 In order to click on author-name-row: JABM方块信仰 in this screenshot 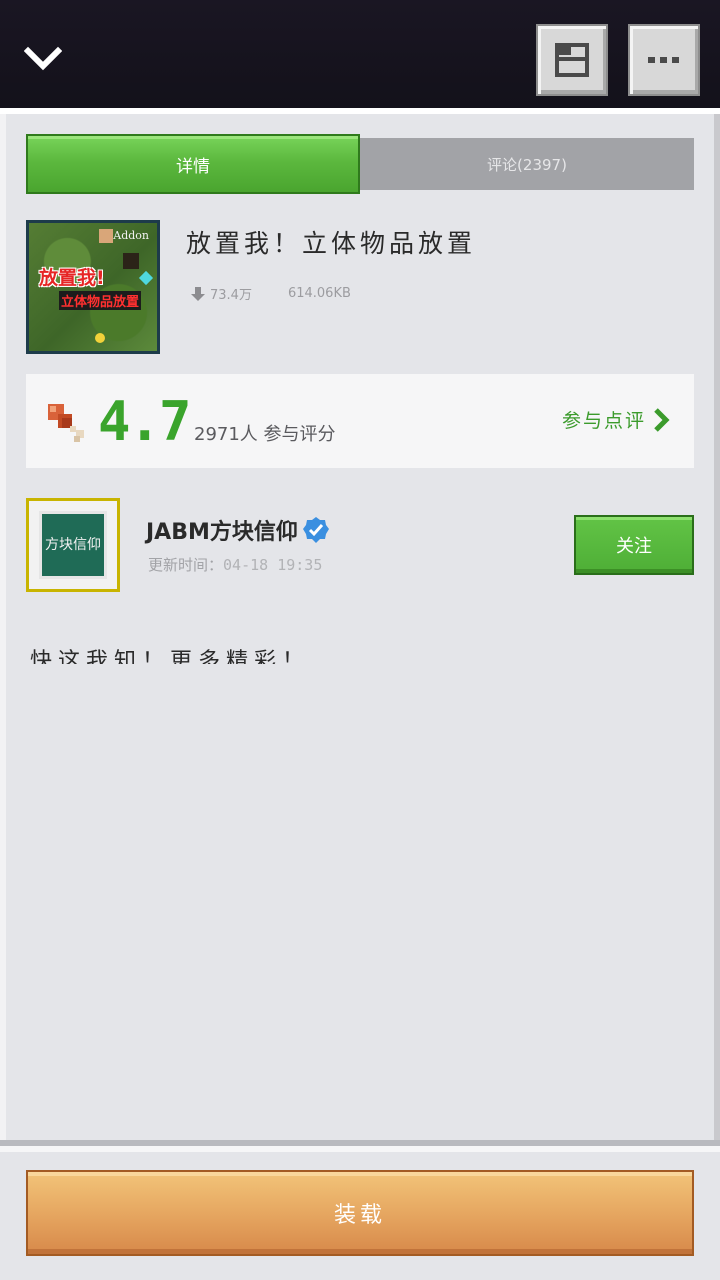, I will do `click(238, 530)`.